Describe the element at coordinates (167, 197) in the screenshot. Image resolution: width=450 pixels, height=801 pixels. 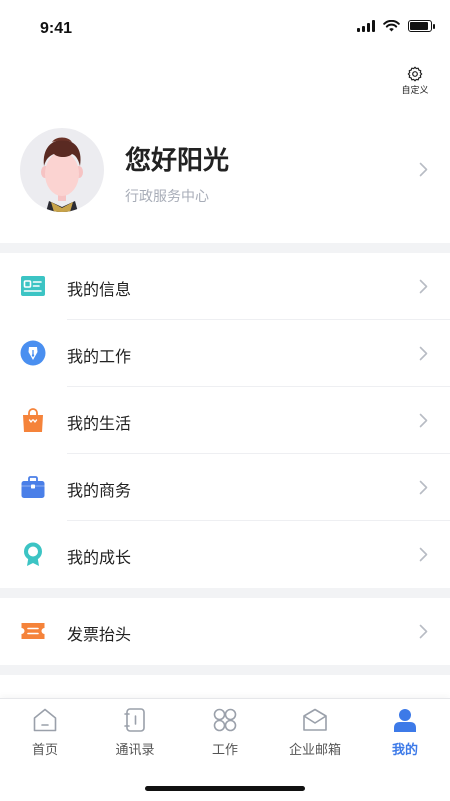
I see `profile-department: 行政服务中心` at that location.